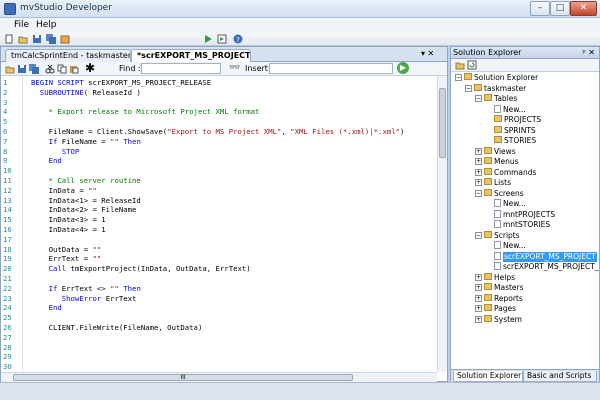 Image resolution: width=600 pixels, height=400 pixels. Describe the element at coordinates (331, 68) in the screenshot. I see `insert-dropdown` at that location.